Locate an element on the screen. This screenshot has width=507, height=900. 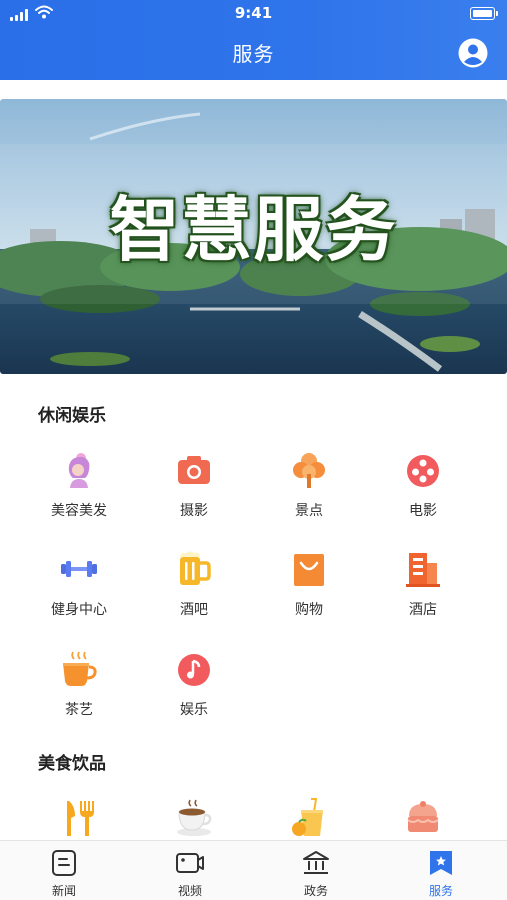
section-title-leisure: 休闲娱乐 is located at coordinates (72, 416).